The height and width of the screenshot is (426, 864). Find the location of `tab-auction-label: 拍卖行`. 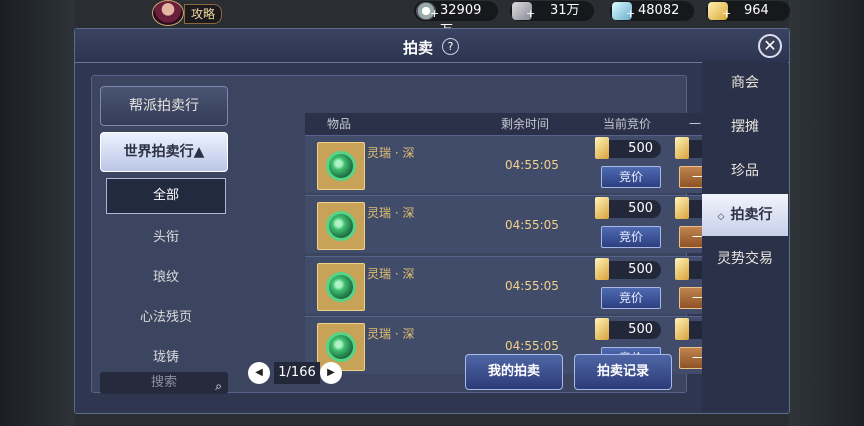

tab-auction-label: 拍卖行 is located at coordinates (751, 215).